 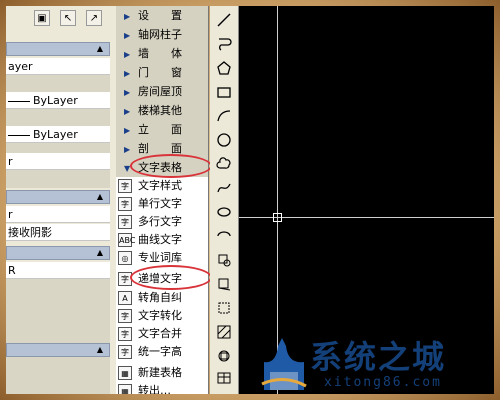 What do you see at coordinates (162, 240) in the screenshot?
I see `menu-item-curve-text: ABC 曲线文字` at bounding box center [162, 240].